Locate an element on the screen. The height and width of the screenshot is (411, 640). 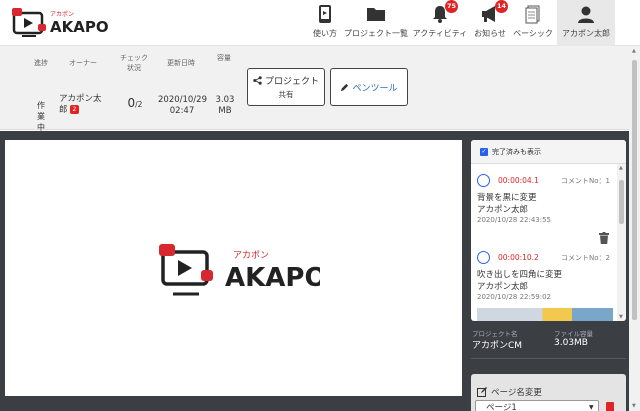
header-updated: 更新日時 is located at coordinates (181, 63).